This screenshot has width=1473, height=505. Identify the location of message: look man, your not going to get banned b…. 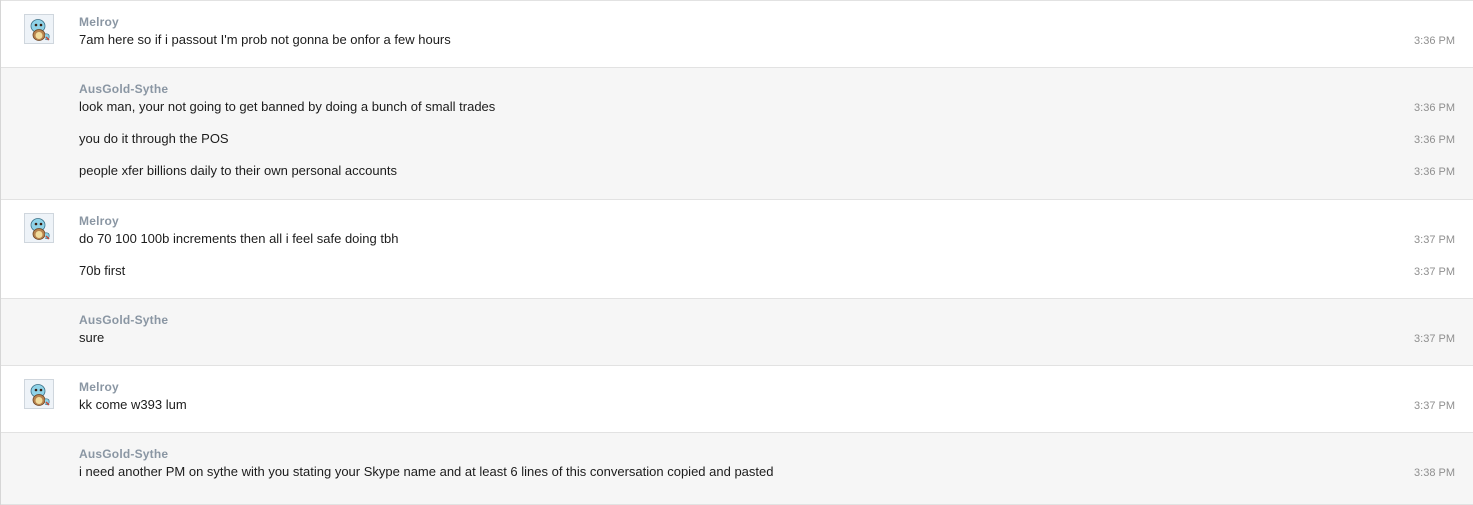
(737, 113).